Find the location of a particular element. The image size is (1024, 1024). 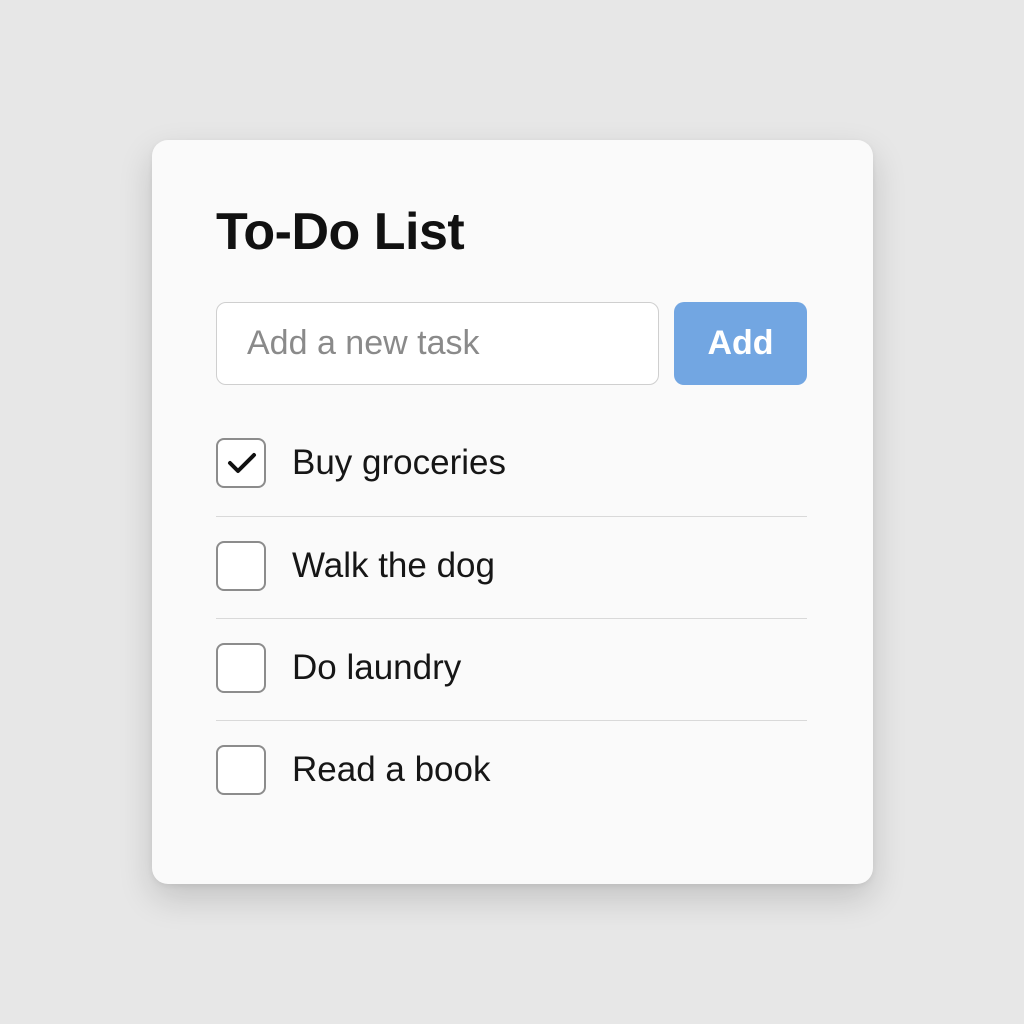

task-item-do-laundry: Do laundry is located at coordinates (511, 669).